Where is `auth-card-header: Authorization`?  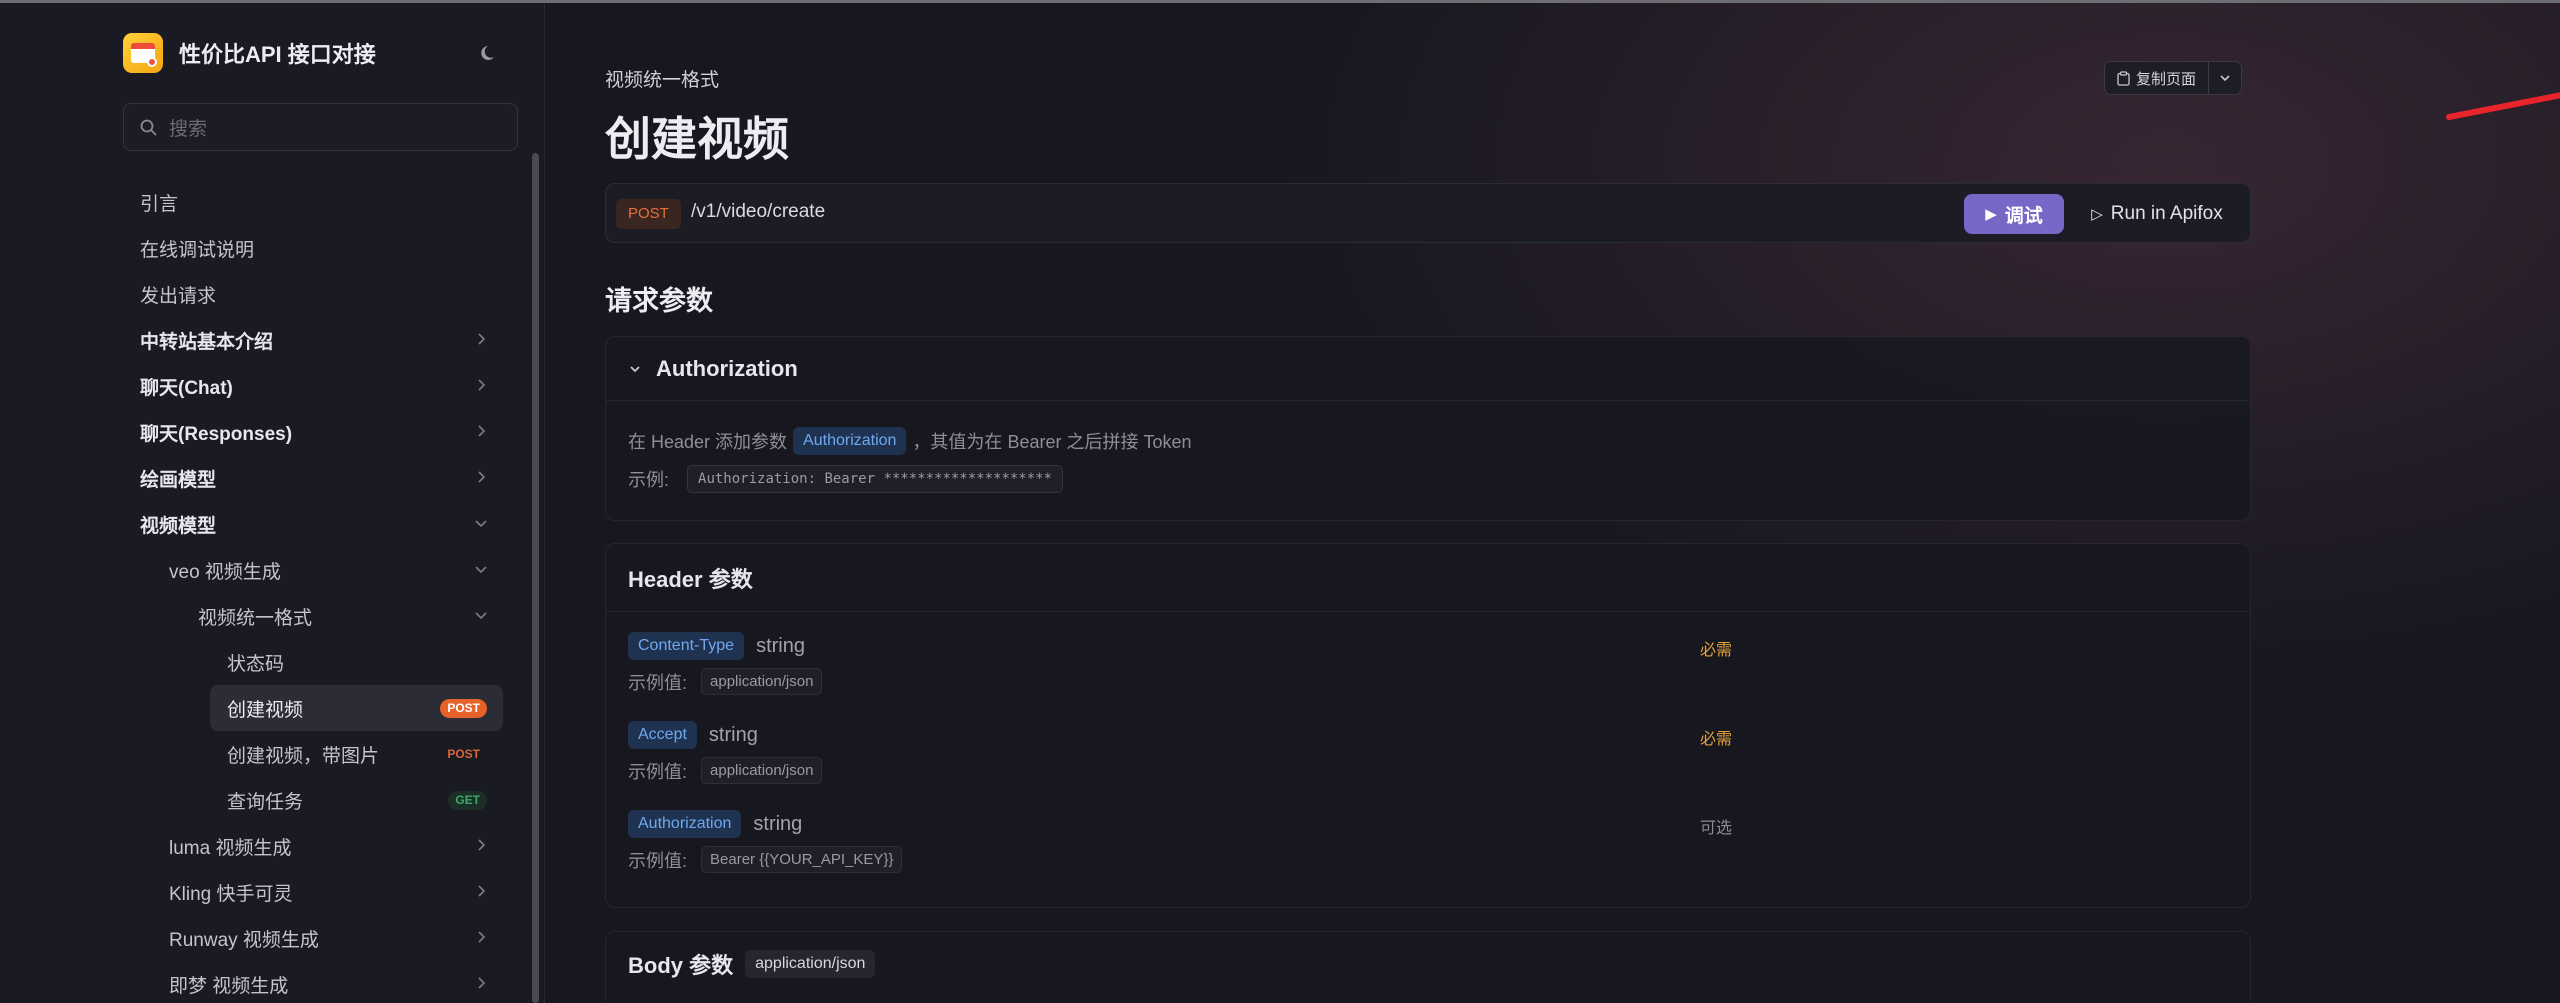 auth-card-header: Authorization is located at coordinates (1428, 369).